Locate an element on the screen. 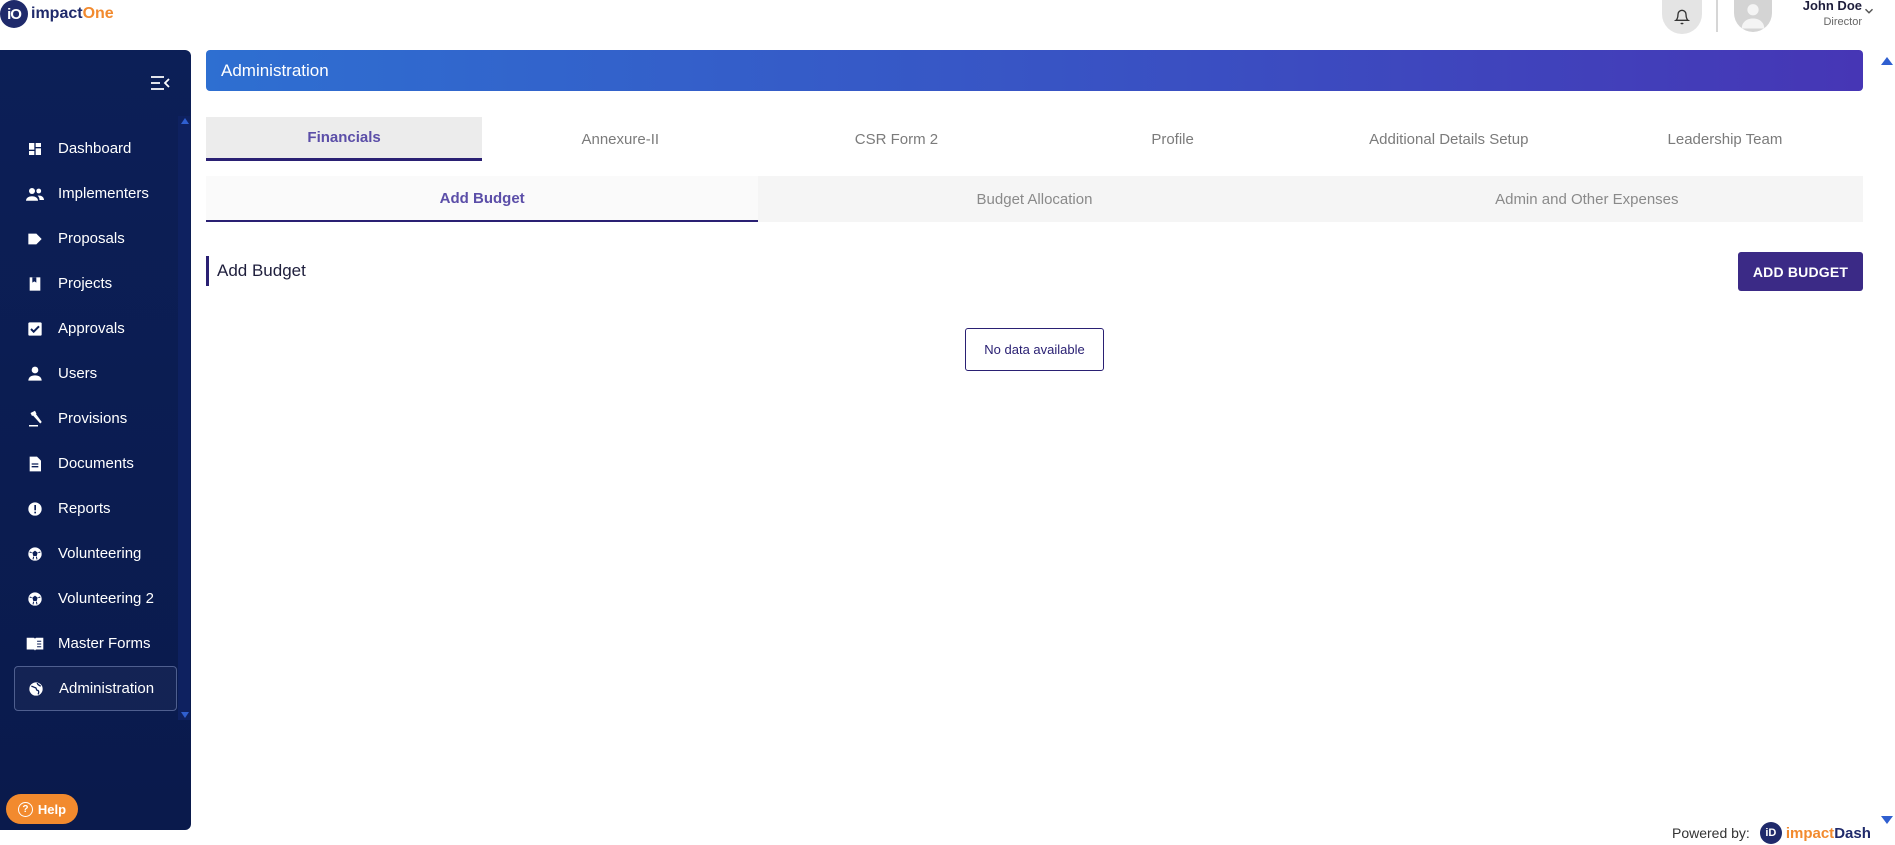 The height and width of the screenshot is (845, 1895). sidebar-item-label: Volunteering is located at coordinates (100, 553).